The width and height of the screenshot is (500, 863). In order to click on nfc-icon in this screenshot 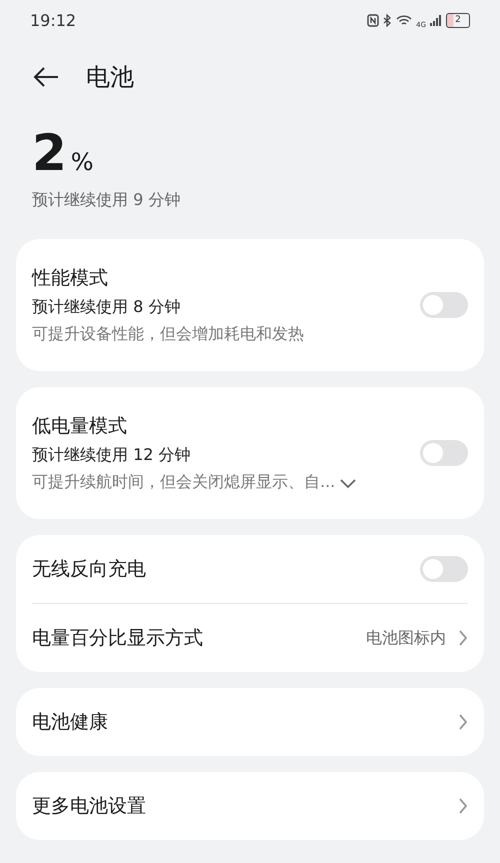, I will do `click(373, 20)`.